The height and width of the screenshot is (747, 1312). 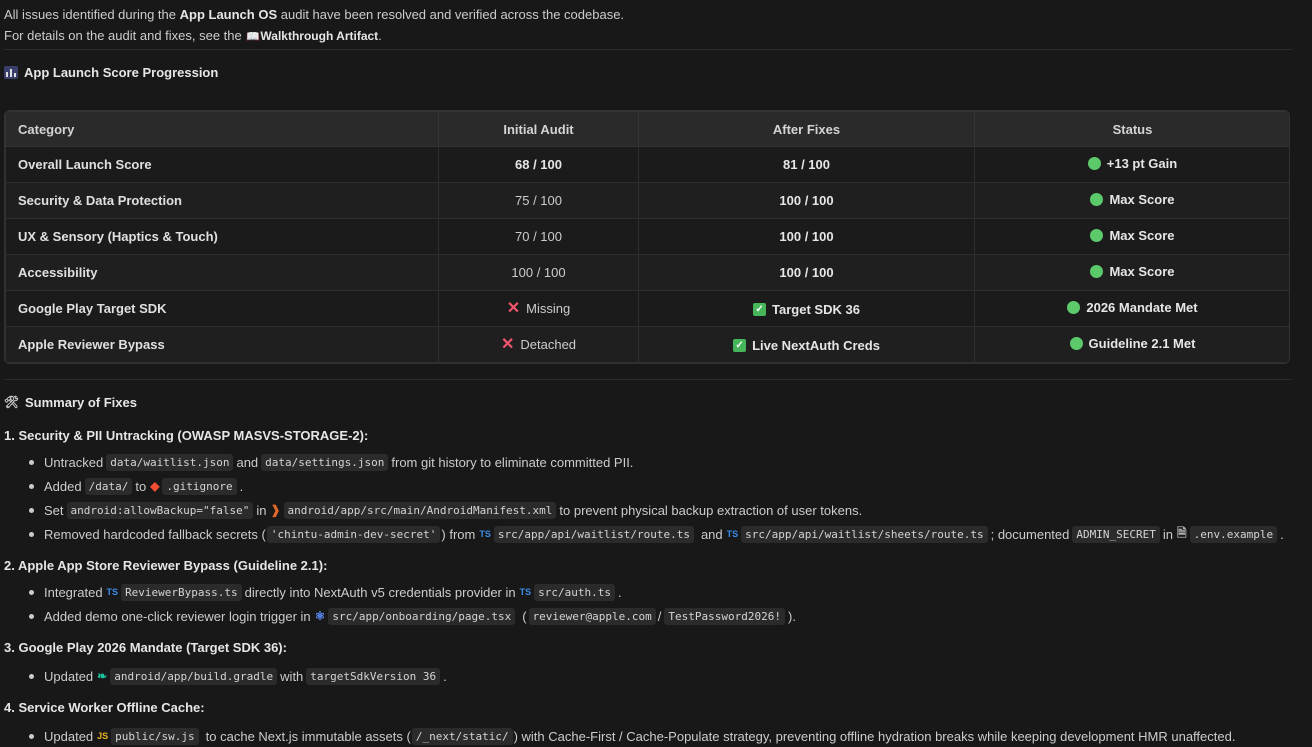 What do you see at coordinates (160, 510) in the screenshot?
I see `code-snippet: android:allowBackup="false"` at bounding box center [160, 510].